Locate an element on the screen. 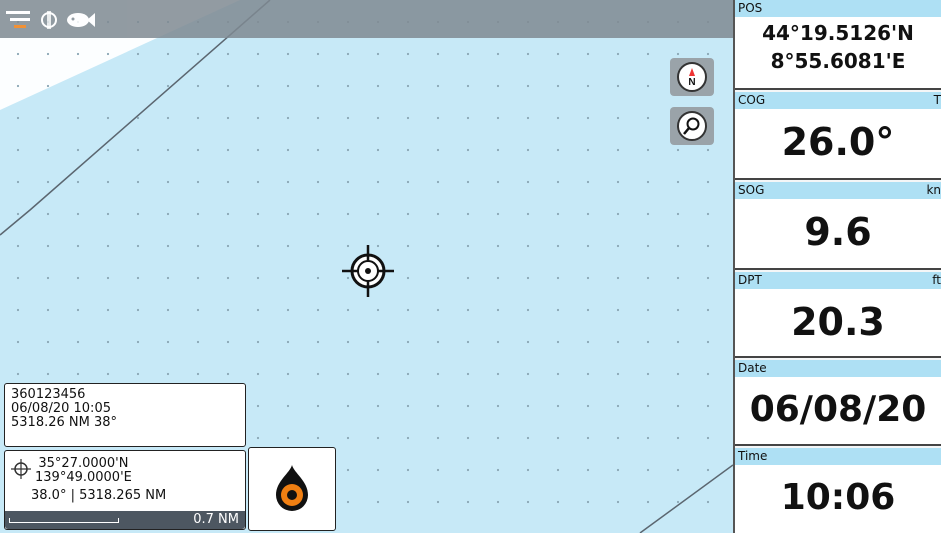 This screenshot has width=941, height=533. cursor-crosshair-icon is located at coordinates (21, 469).